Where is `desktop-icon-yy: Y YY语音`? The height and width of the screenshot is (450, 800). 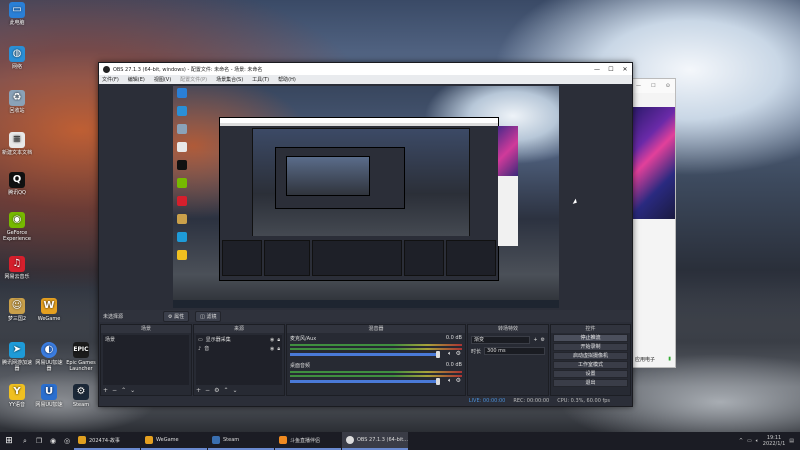
desktop-icon-yy: Y YY语音 is located at coordinates (17, 396).